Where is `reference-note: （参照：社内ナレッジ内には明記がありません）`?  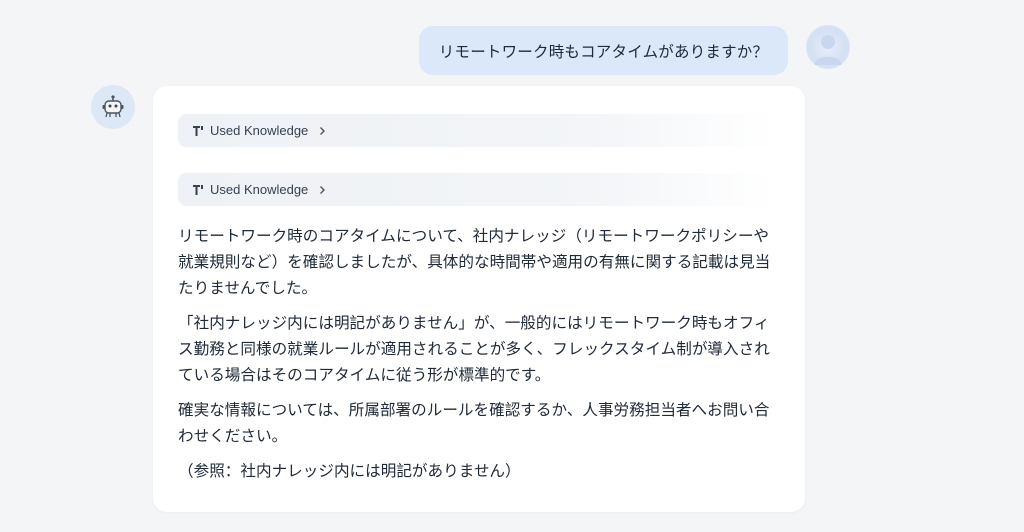
reference-note: （参照：社内ナレッジ内には明記がありません） is located at coordinates (349, 471).